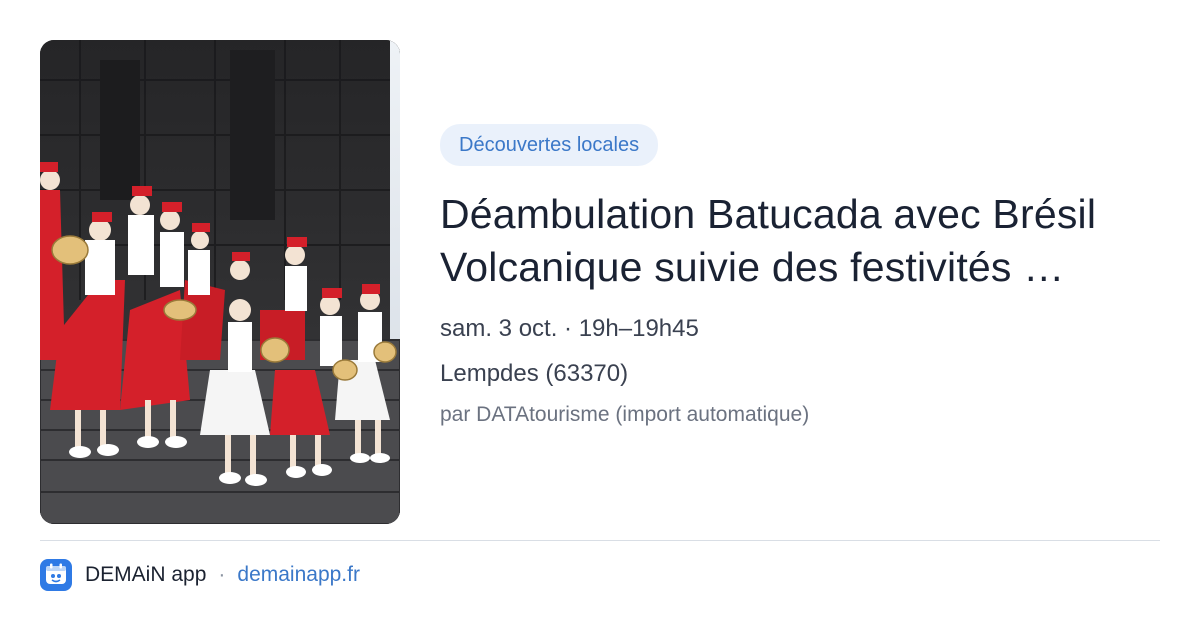 Image resolution: width=1200 pixels, height=630 pixels. I want to click on event-datetime: sam. 3 oct. · 19h–19h45, so click(569, 328).